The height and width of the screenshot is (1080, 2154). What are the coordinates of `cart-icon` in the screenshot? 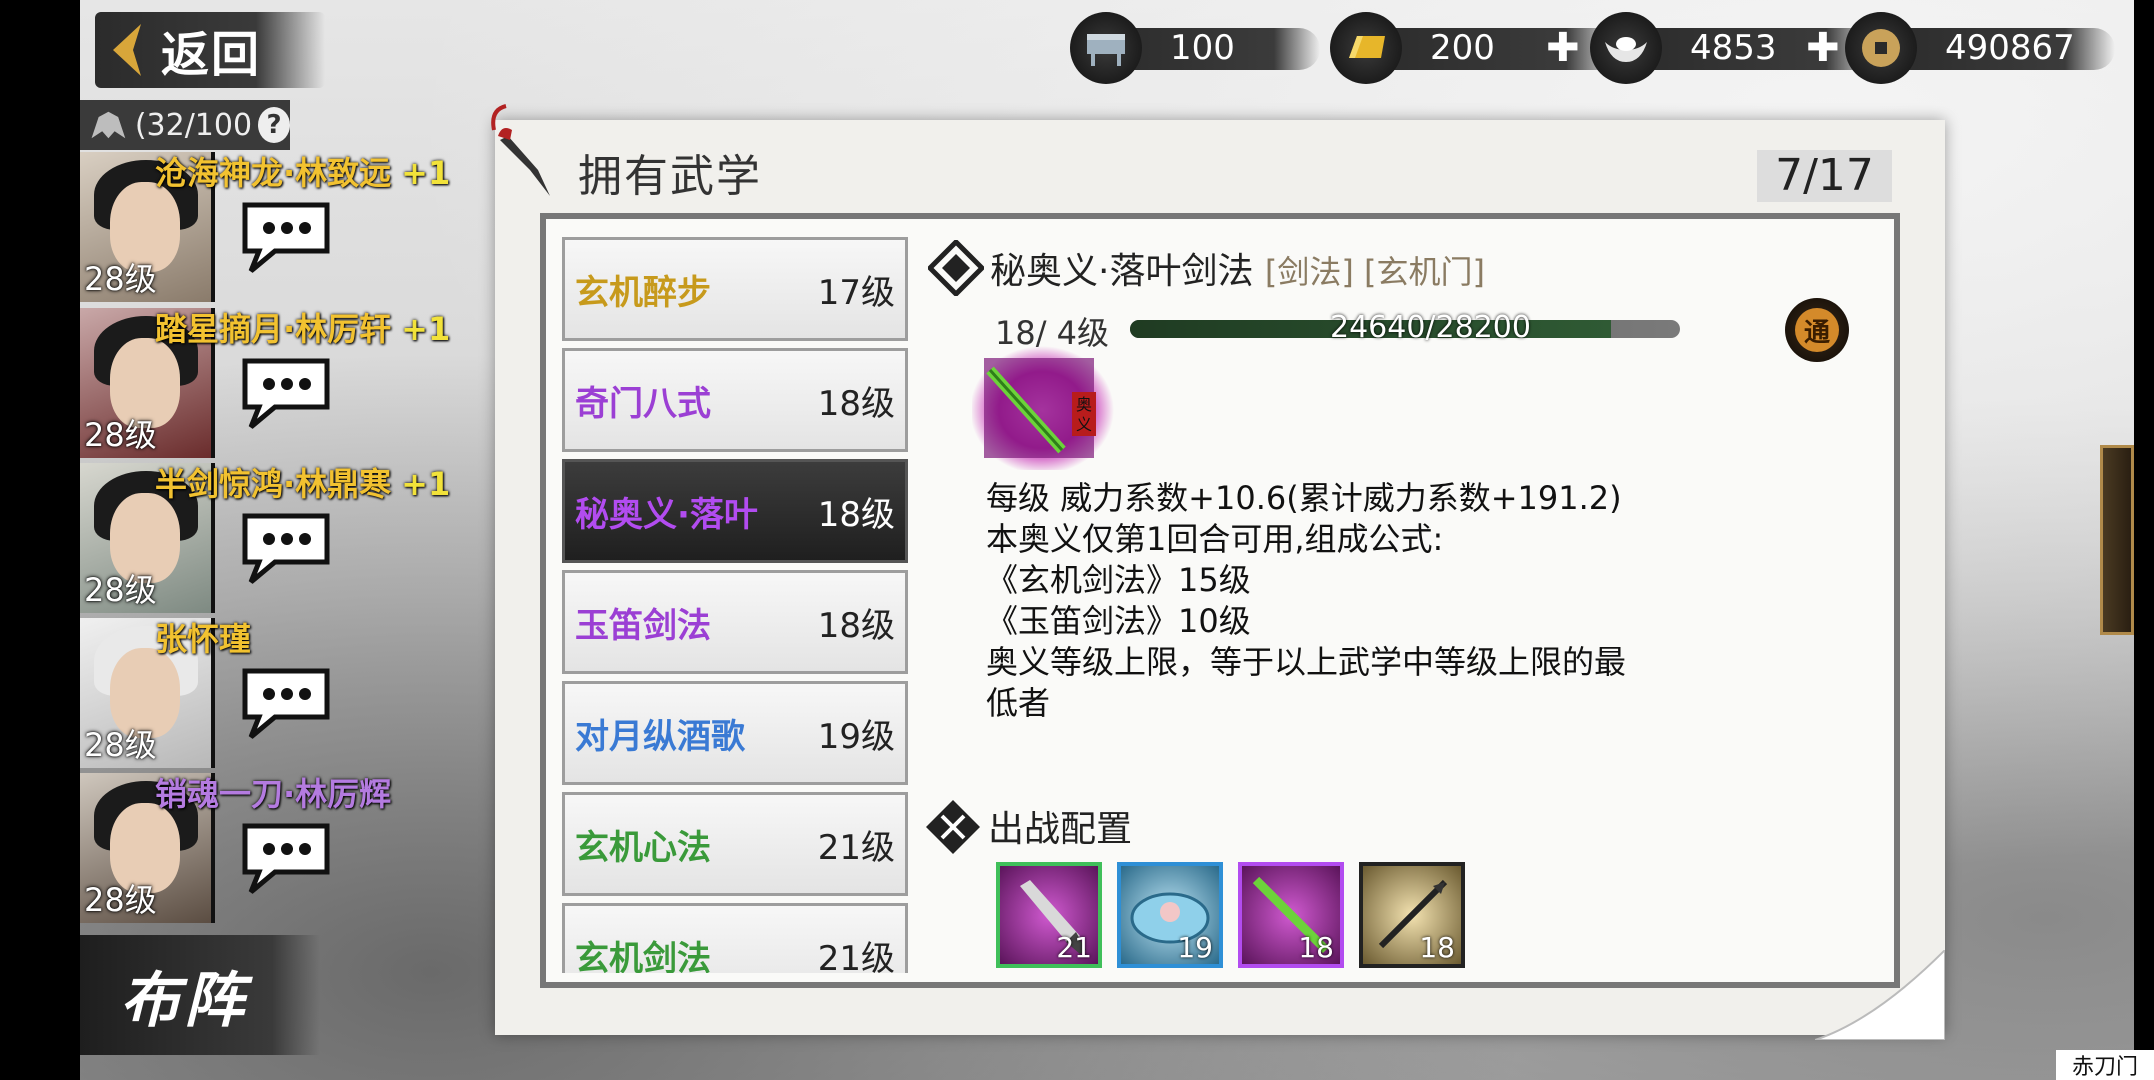 It's located at (1106, 48).